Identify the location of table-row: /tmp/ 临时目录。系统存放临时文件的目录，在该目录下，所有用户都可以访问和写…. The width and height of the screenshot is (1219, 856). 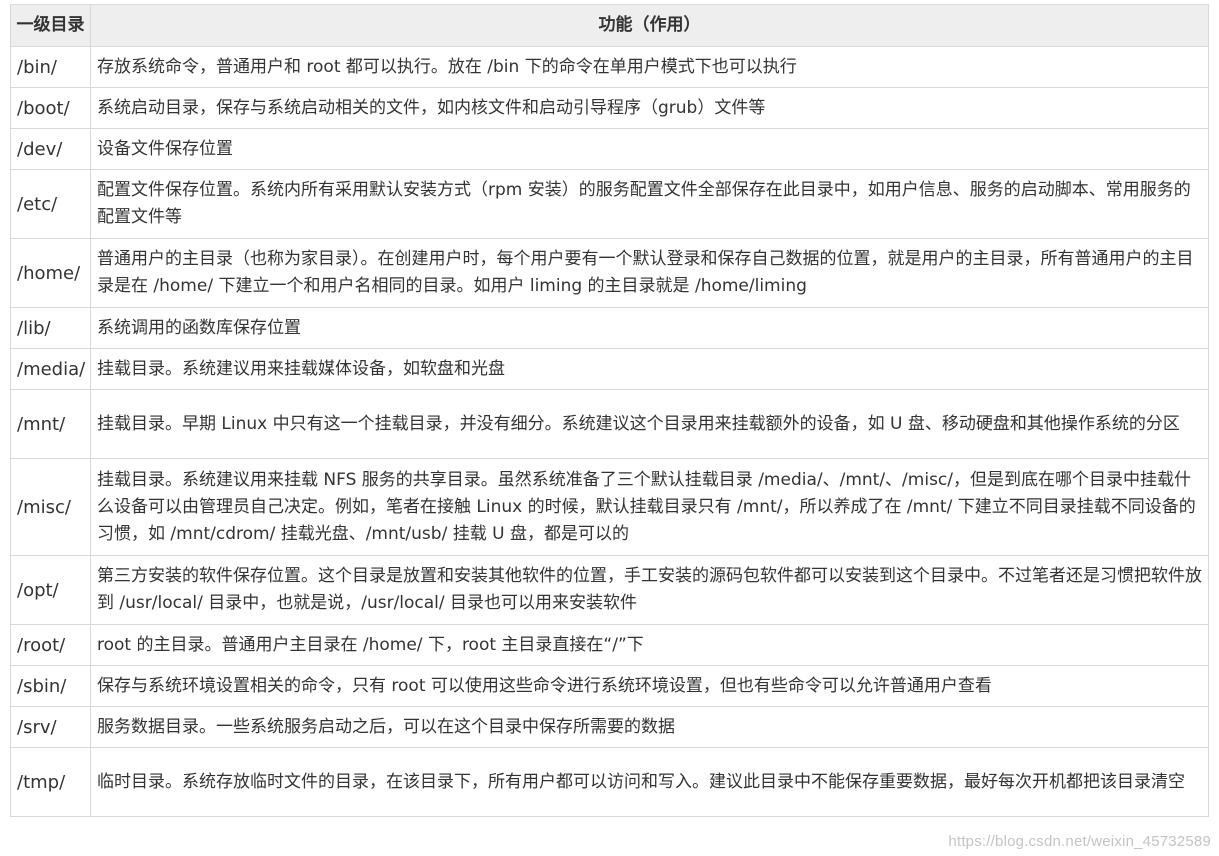
(609, 782).